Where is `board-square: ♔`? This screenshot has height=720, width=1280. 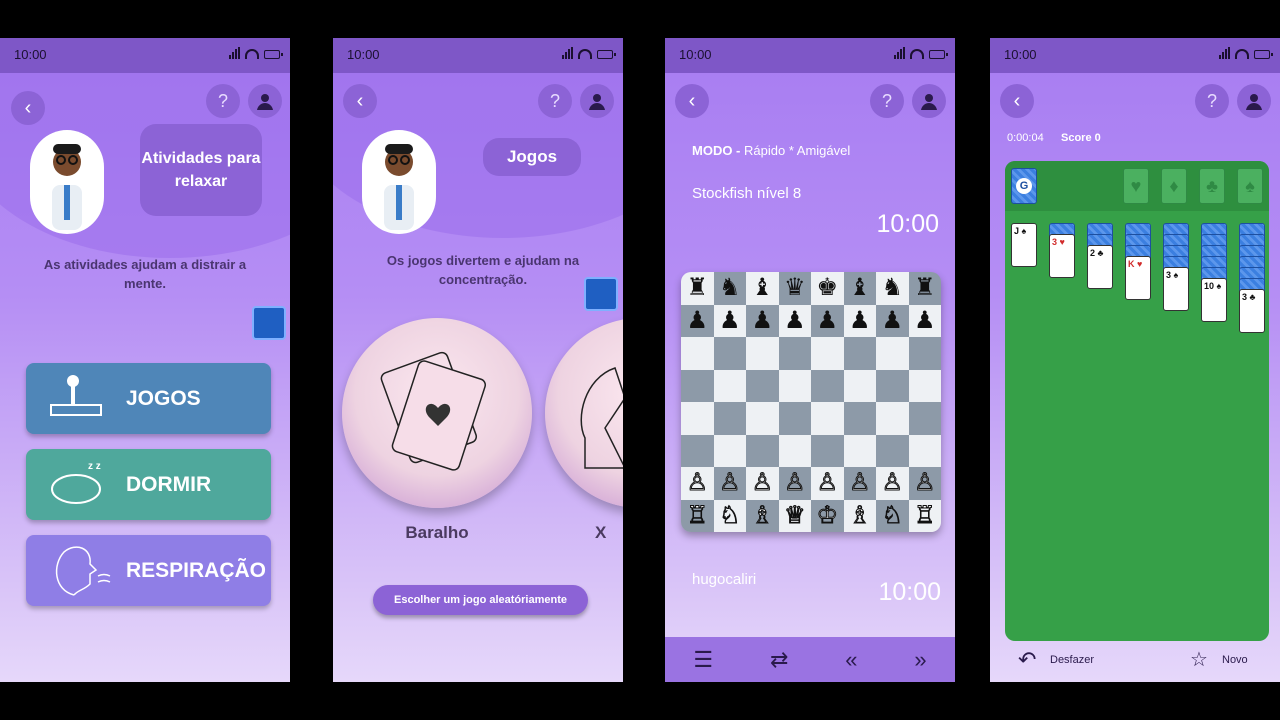
board-square: ♔ is located at coordinates (827, 515).